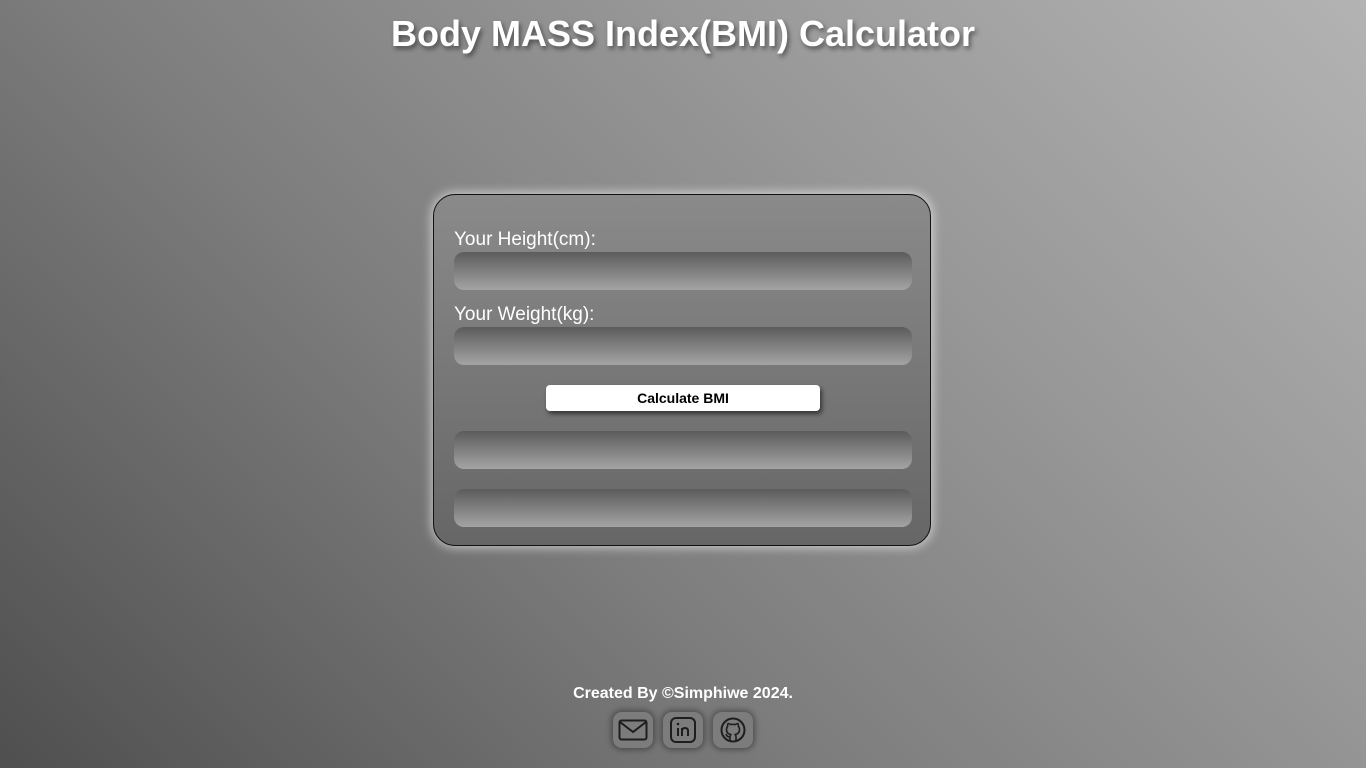 This screenshot has width=1366, height=768. What do you see at coordinates (683, 508) in the screenshot?
I see `bmi-category-output` at bounding box center [683, 508].